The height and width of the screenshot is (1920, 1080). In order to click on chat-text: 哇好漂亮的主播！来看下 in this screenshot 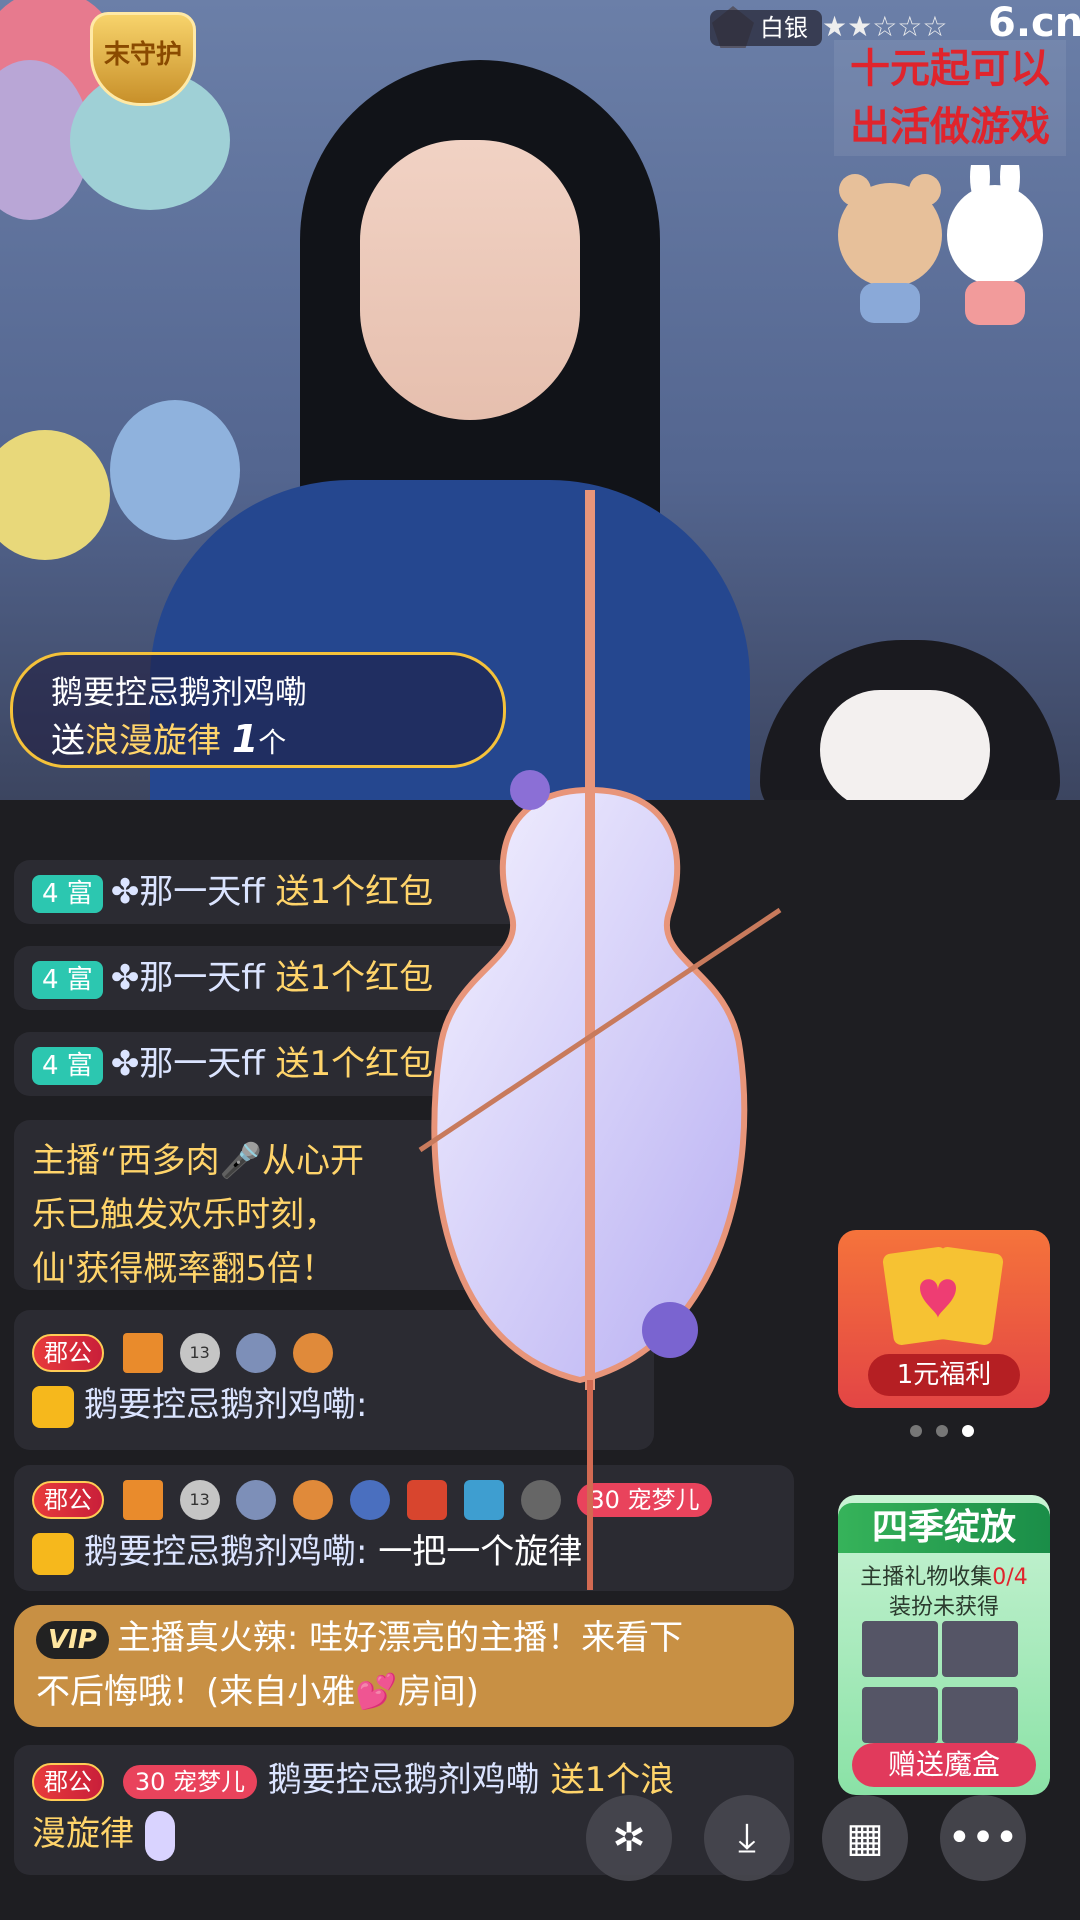, I will do `click(496, 1638)`.